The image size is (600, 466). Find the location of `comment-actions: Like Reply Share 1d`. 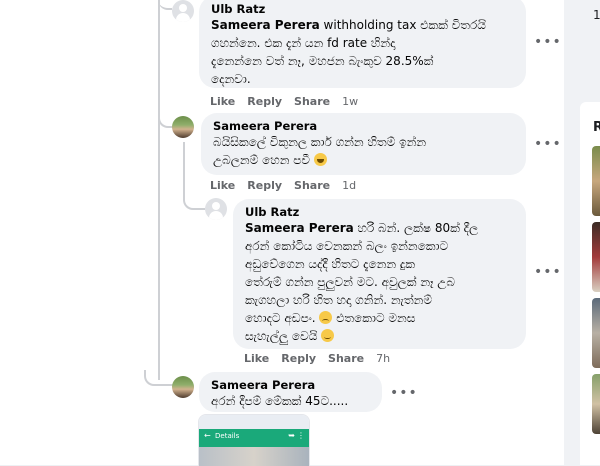

comment-actions: Like Reply Share 1d is located at coordinates (289, 185).